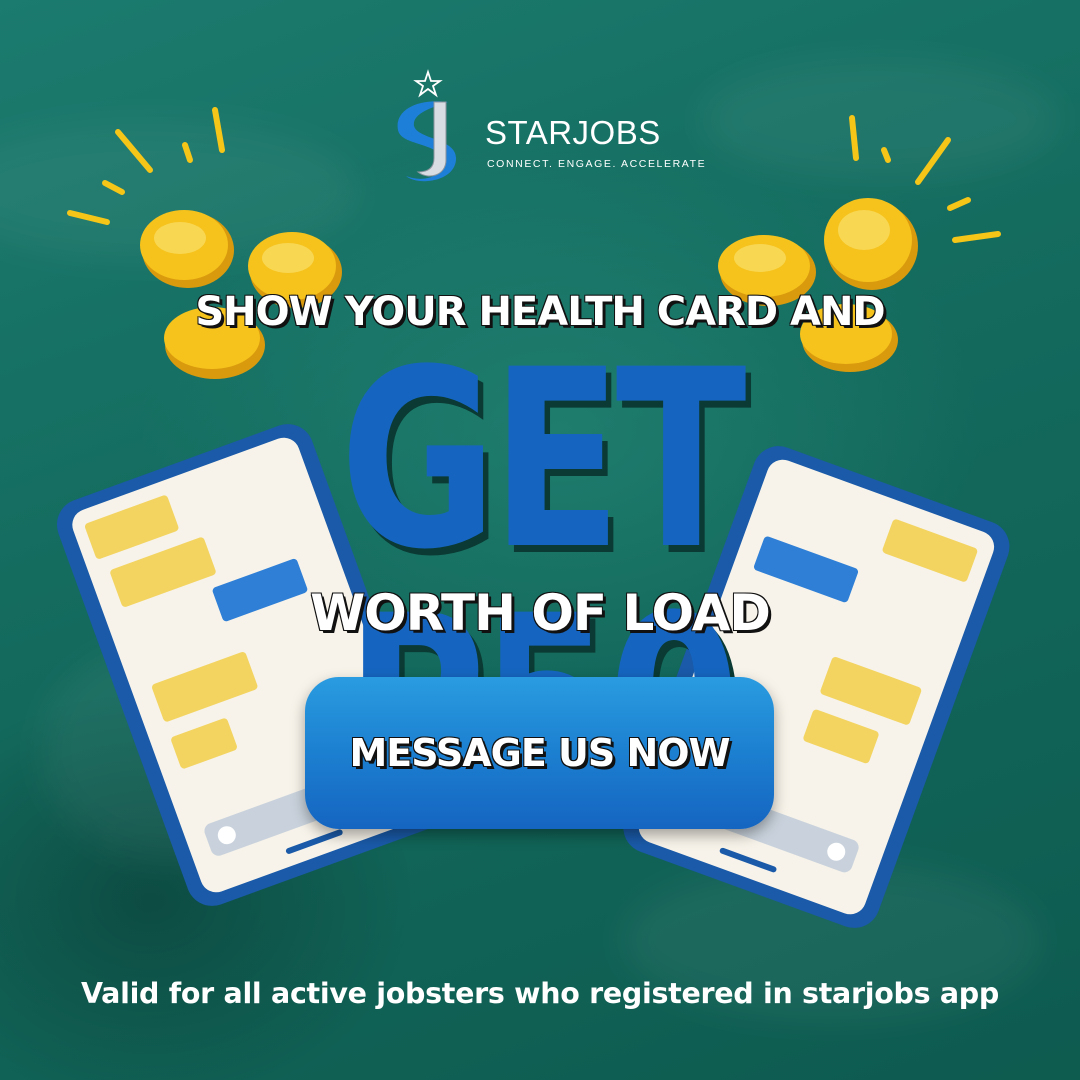 The image size is (1080, 1080). Describe the element at coordinates (427, 125) in the screenshot. I see `starjobs-logo` at that location.